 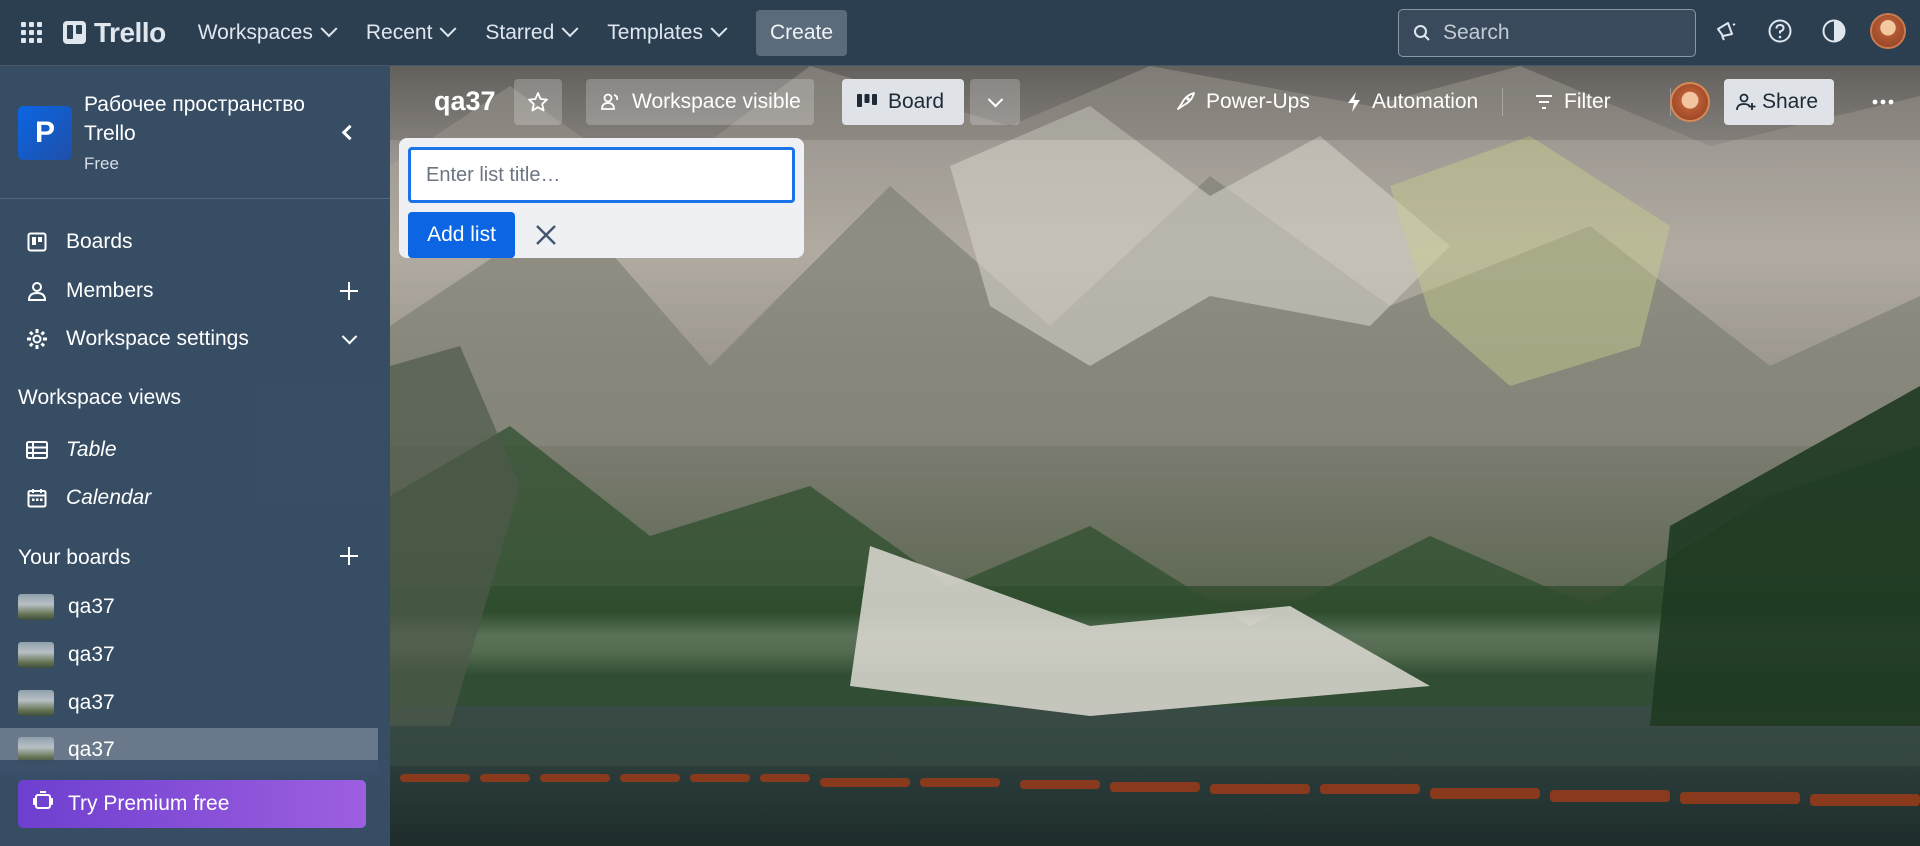 I want to click on trello-logo-icon, so click(x=74, y=32).